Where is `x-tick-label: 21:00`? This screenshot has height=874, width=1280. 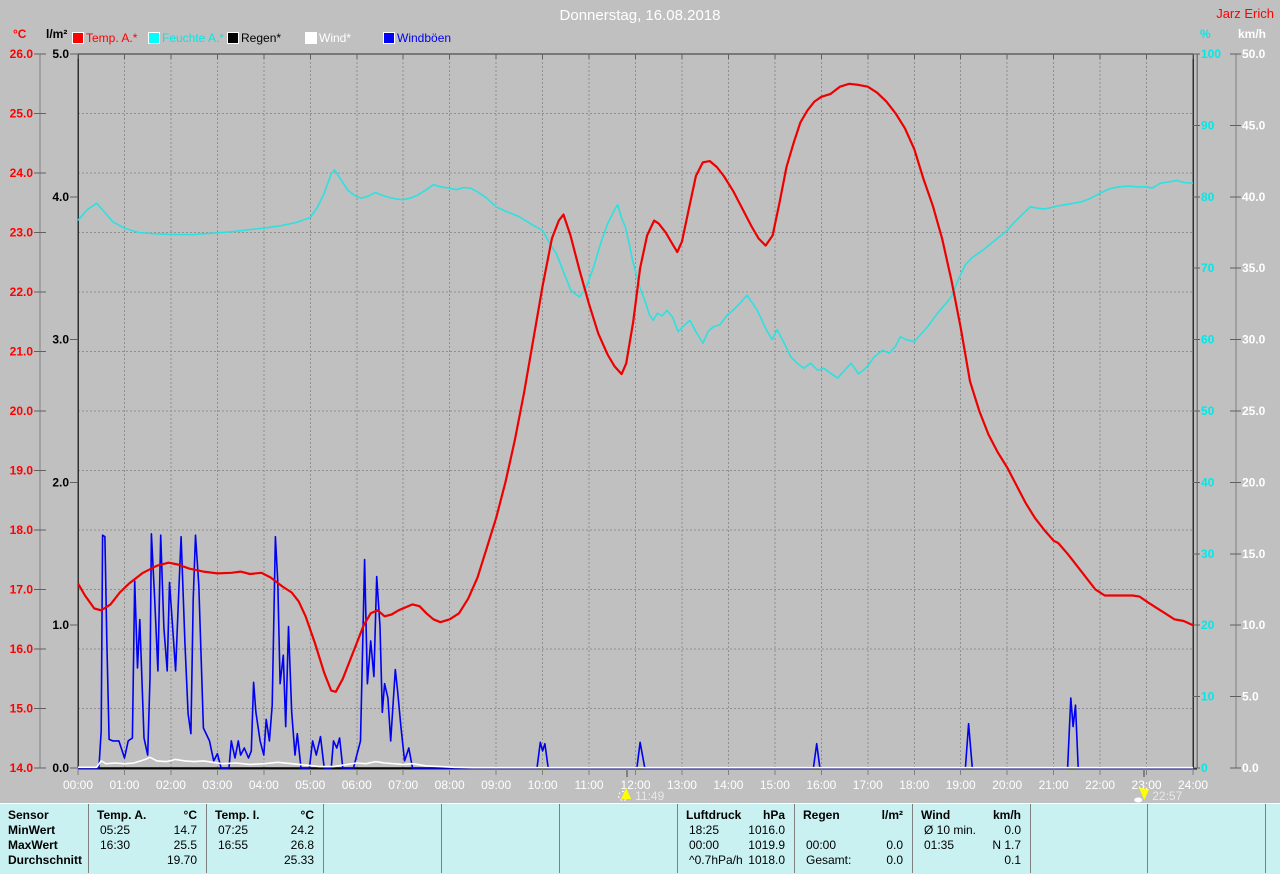
x-tick-label: 21:00 is located at coordinates (1054, 785).